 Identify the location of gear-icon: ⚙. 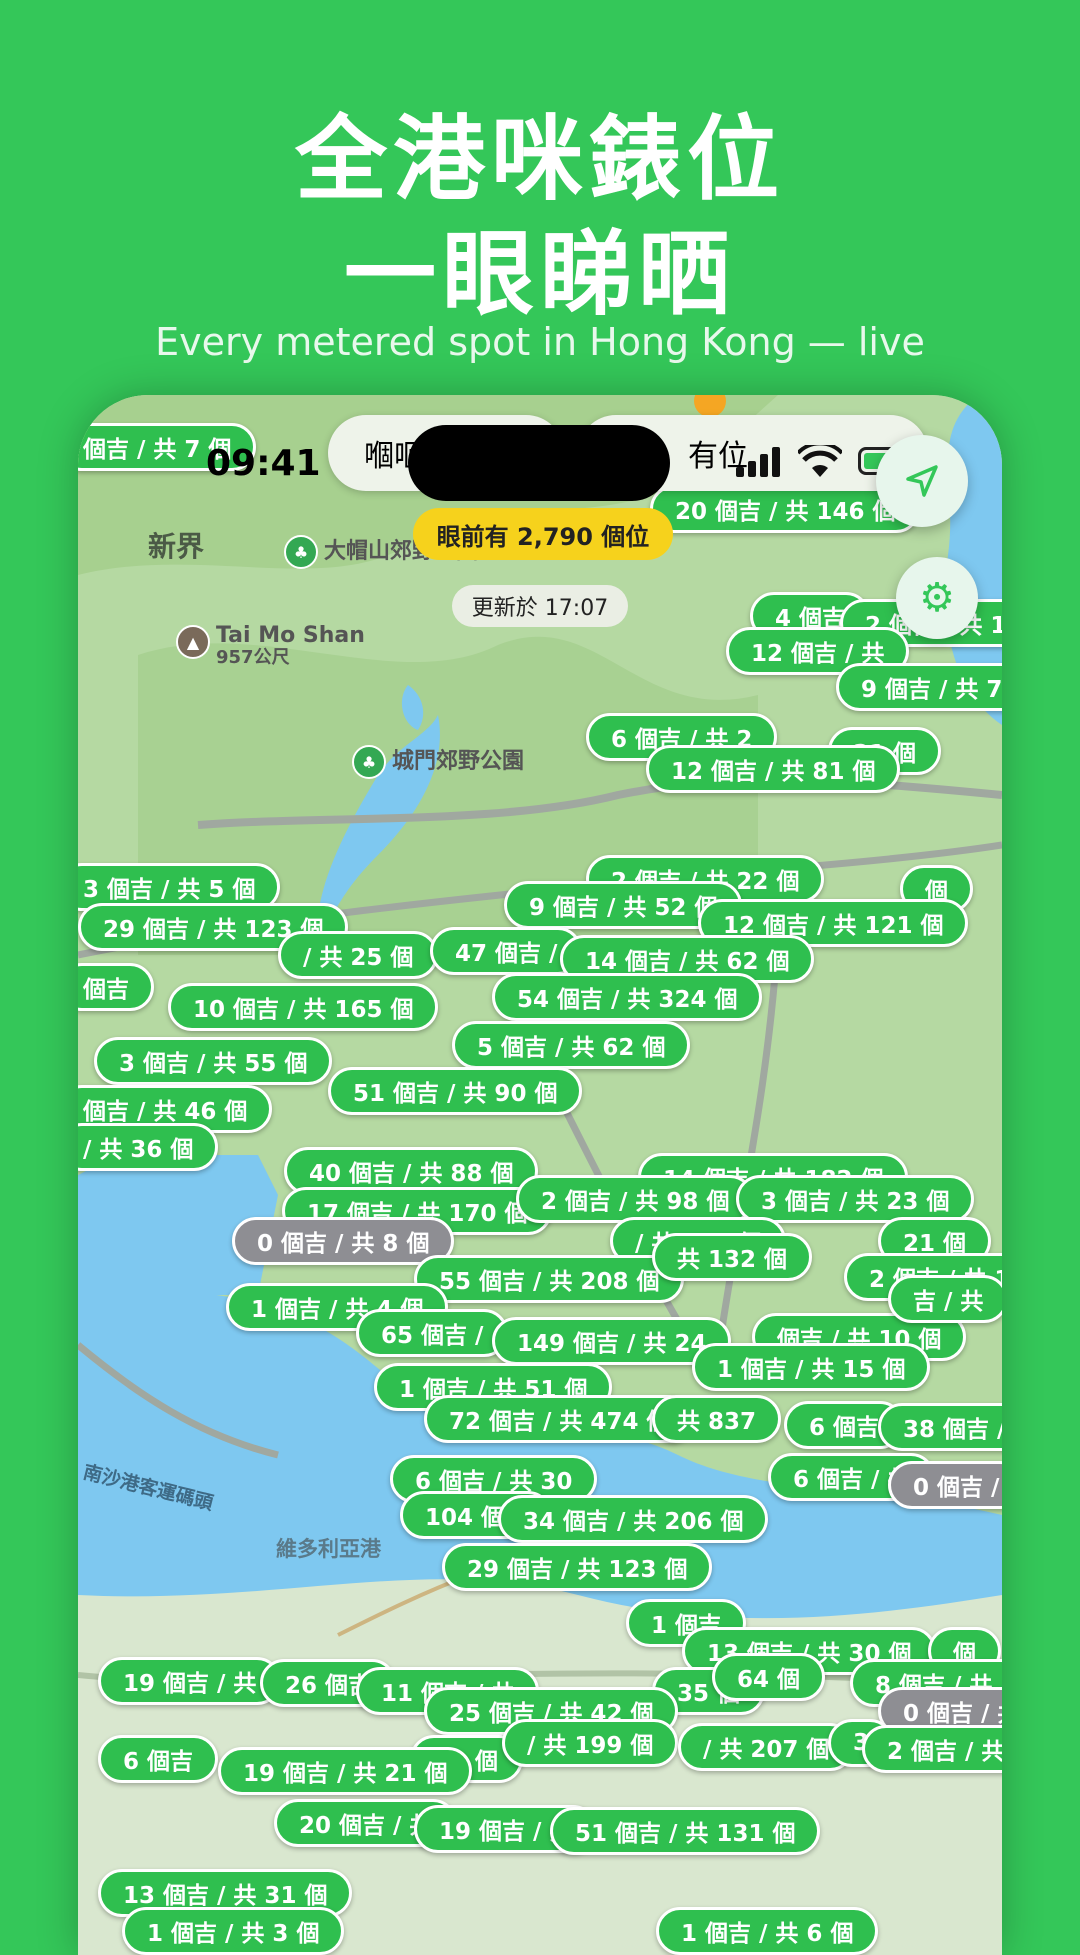
(937, 598).